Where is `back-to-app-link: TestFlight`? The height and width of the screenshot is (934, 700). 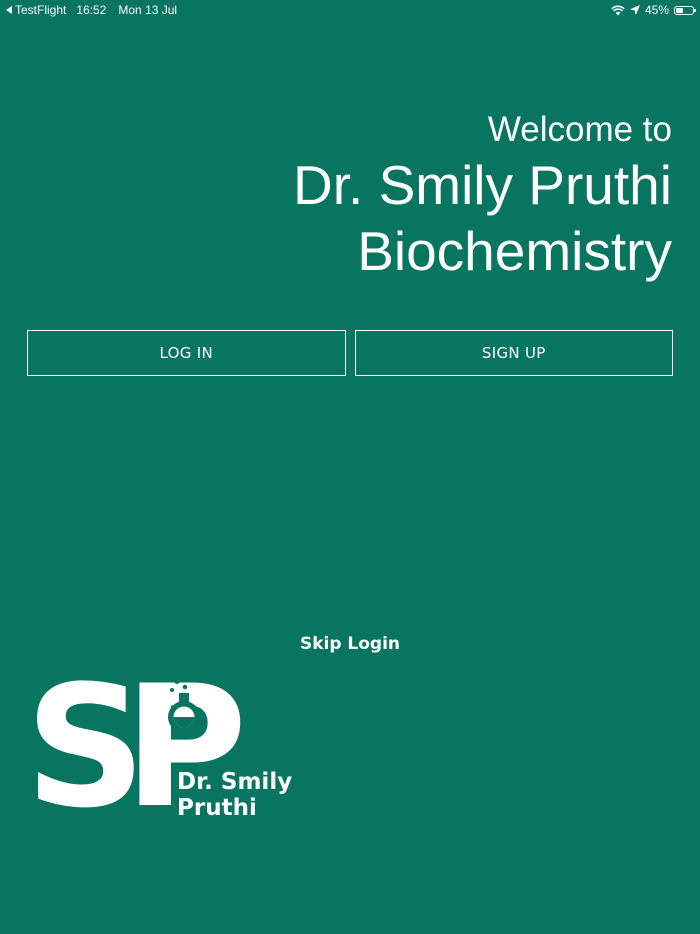 back-to-app-link: TestFlight is located at coordinates (36, 10).